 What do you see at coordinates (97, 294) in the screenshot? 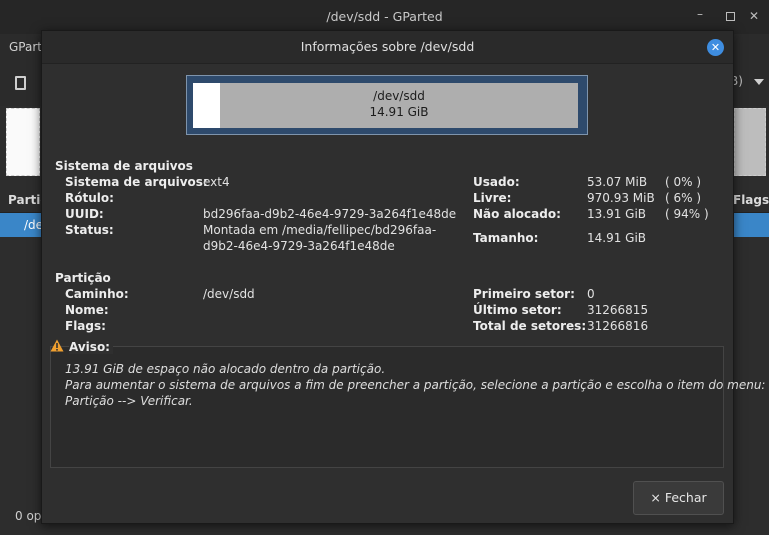
I see `path-label: Caminho:` at bounding box center [97, 294].